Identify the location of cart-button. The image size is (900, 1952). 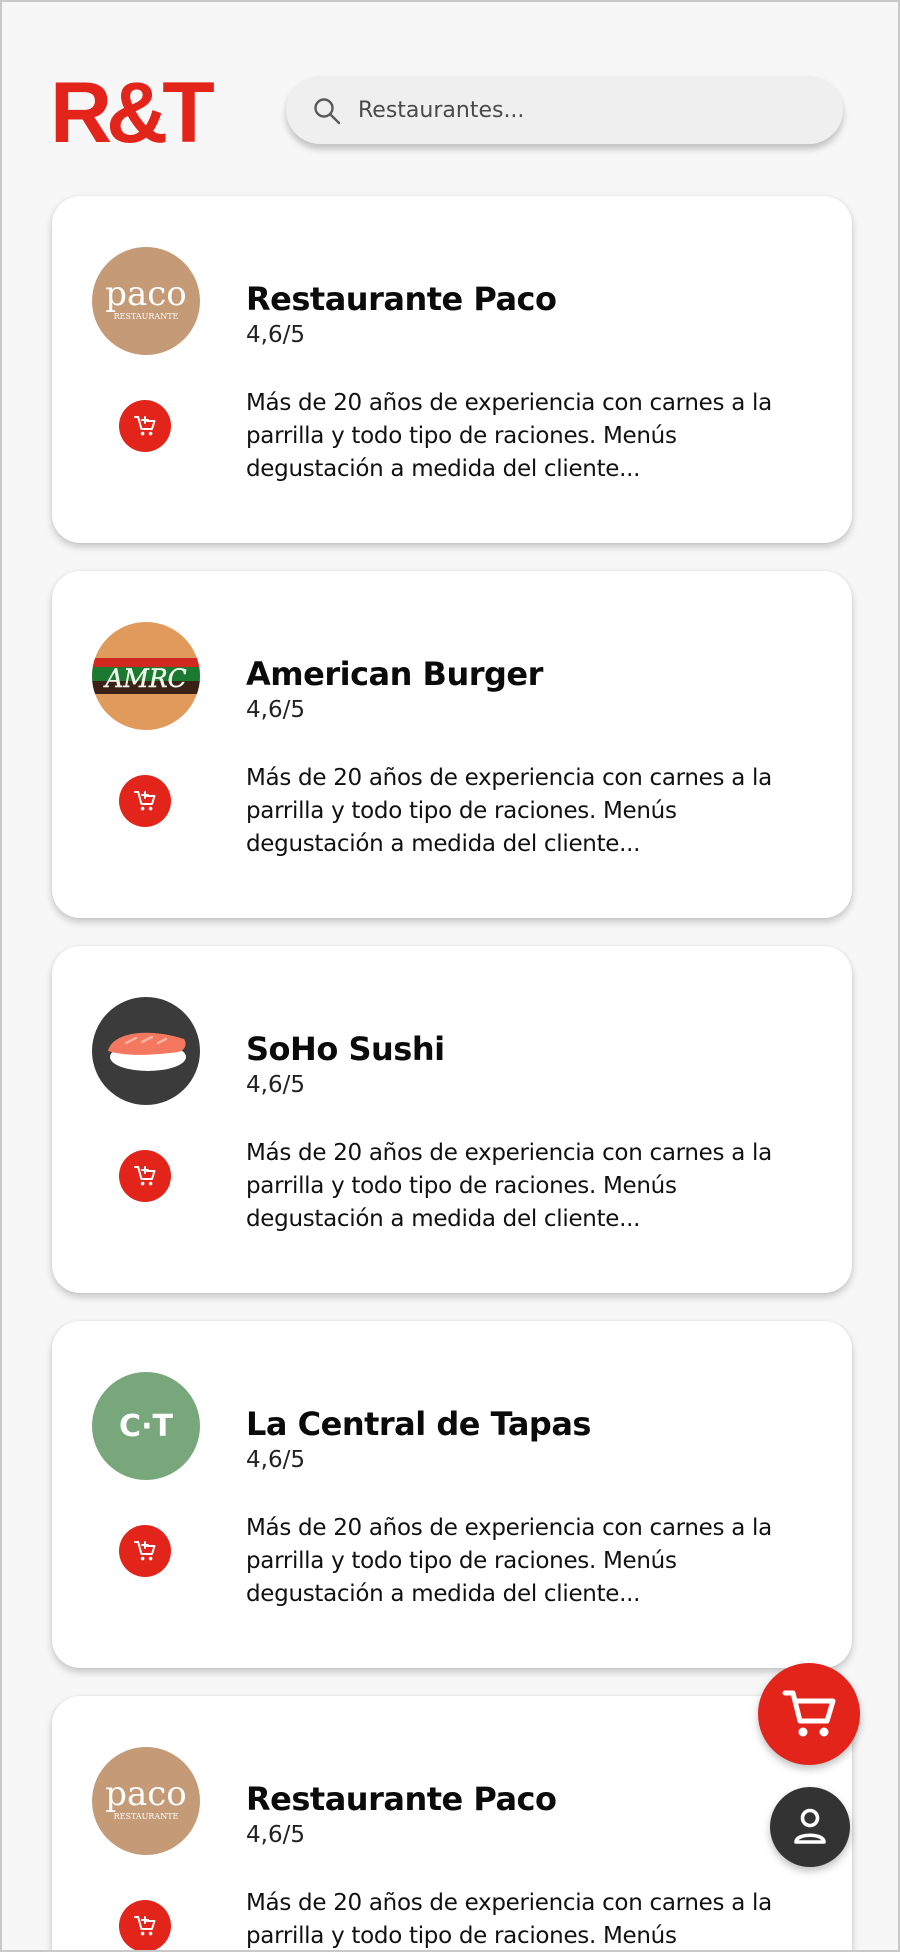
(809, 1714).